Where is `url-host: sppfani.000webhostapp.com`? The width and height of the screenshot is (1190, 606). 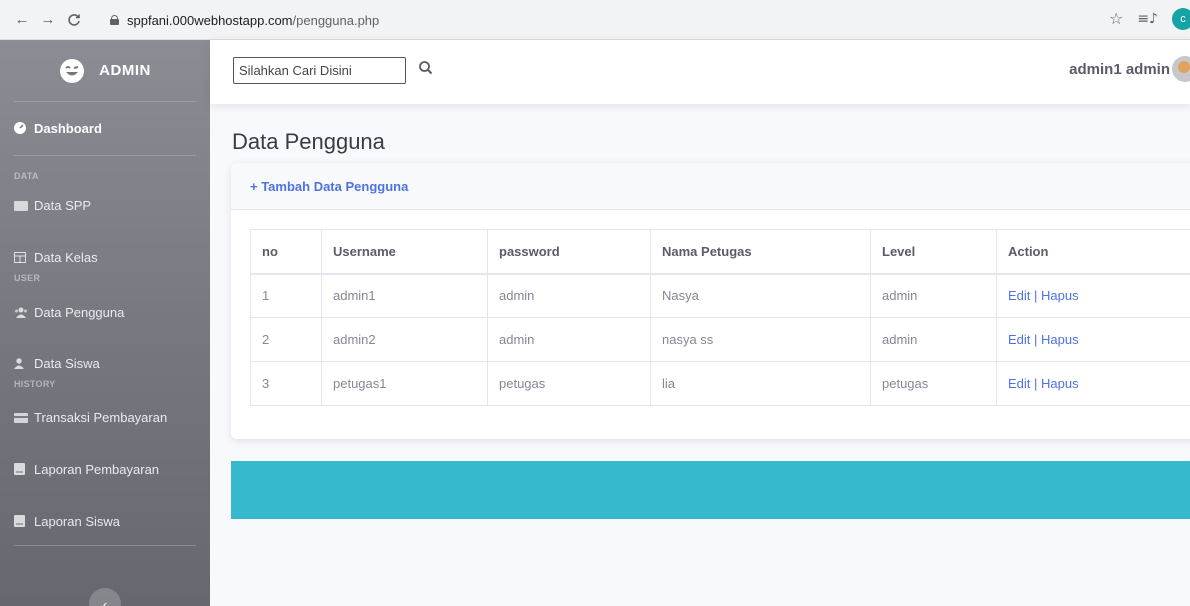
url-host: sppfani.000webhostapp.com is located at coordinates (210, 20).